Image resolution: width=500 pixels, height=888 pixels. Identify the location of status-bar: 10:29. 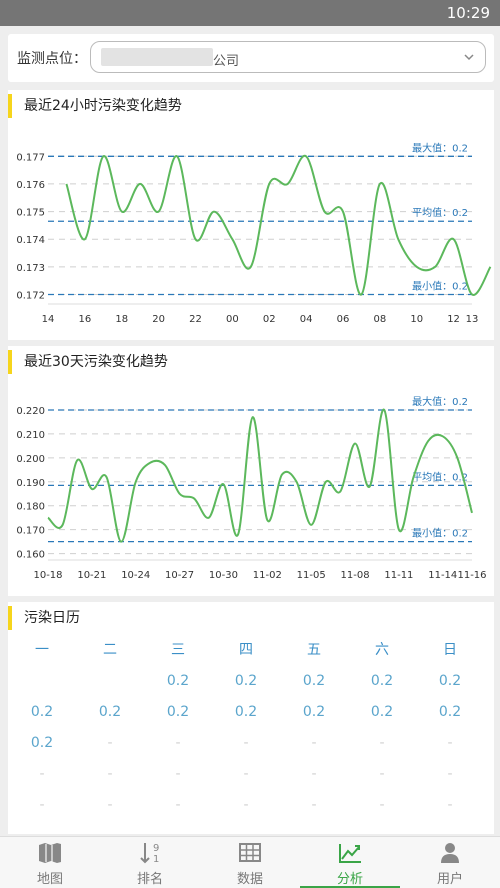
(250, 13).